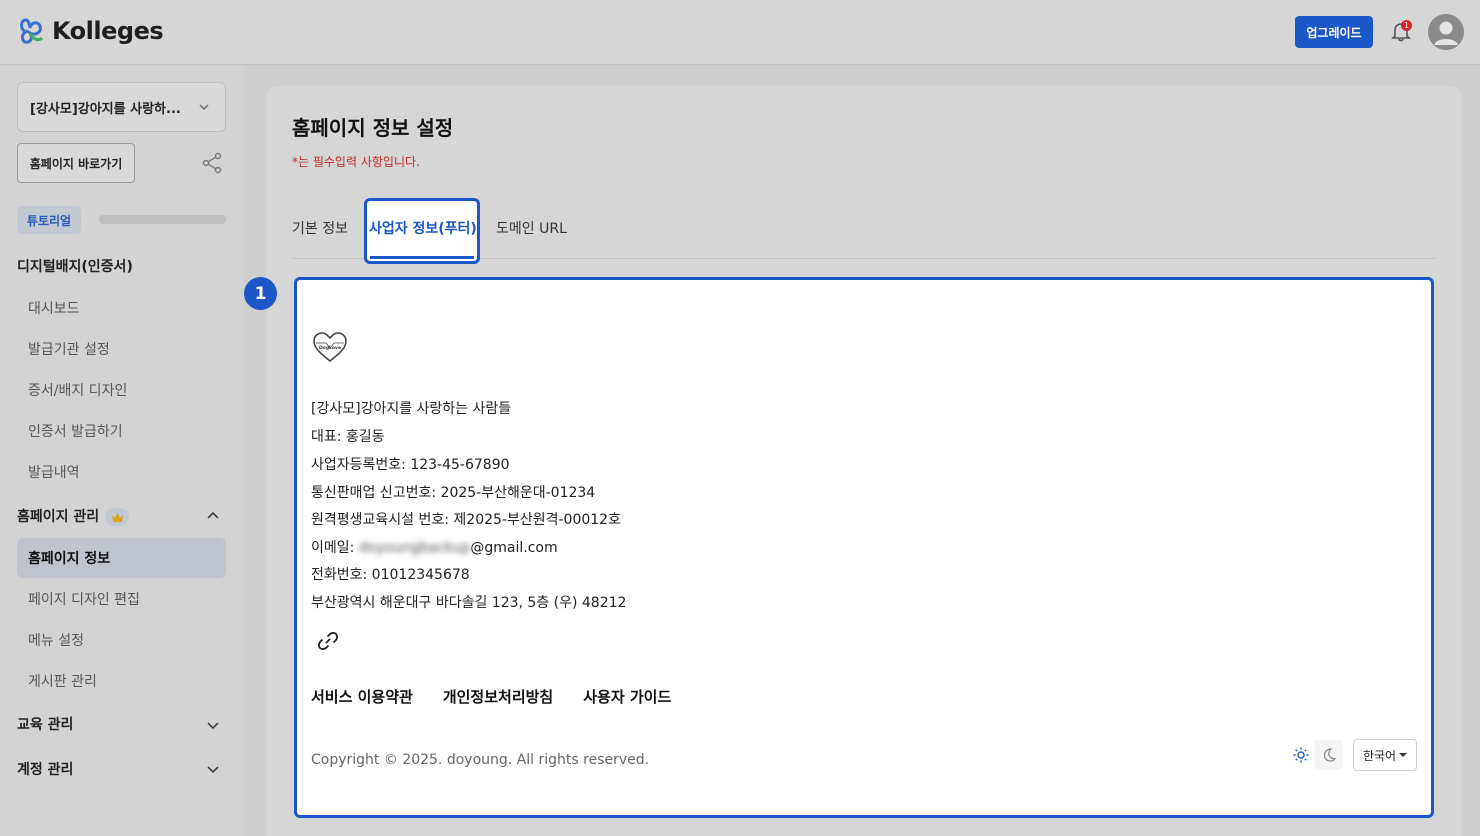  What do you see at coordinates (466, 520) in the screenshot?
I see `education-facility-number: 원격평생교육시설 번호: 제2025-부산원격-00012호` at bounding box center [466, 520].